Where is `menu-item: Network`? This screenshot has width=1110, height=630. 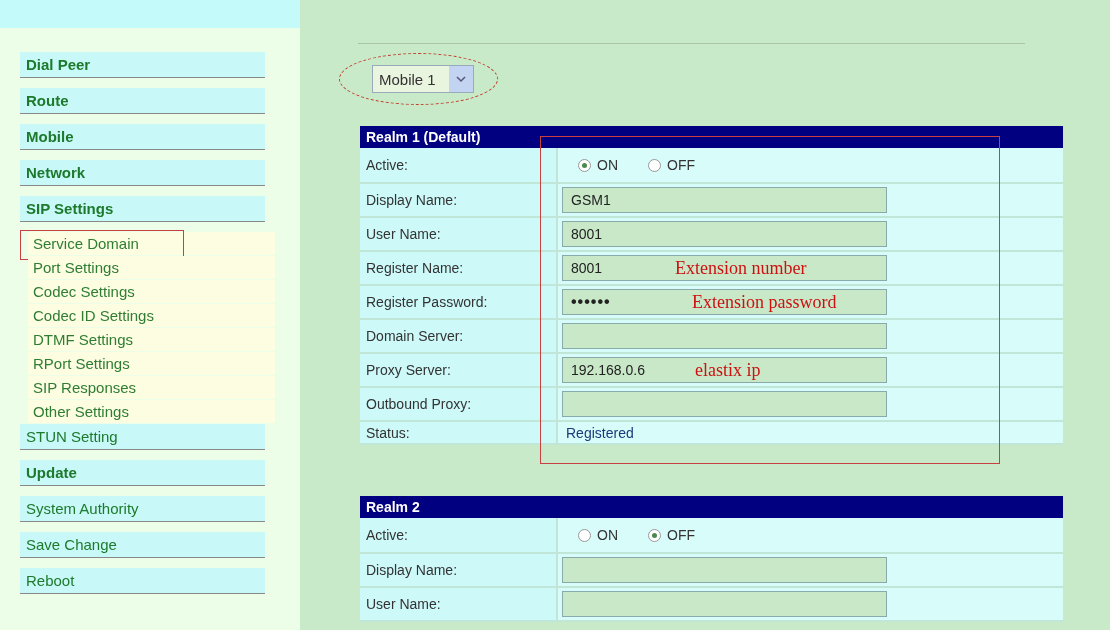 menu-item: Network is located at coordinates (142, 173).